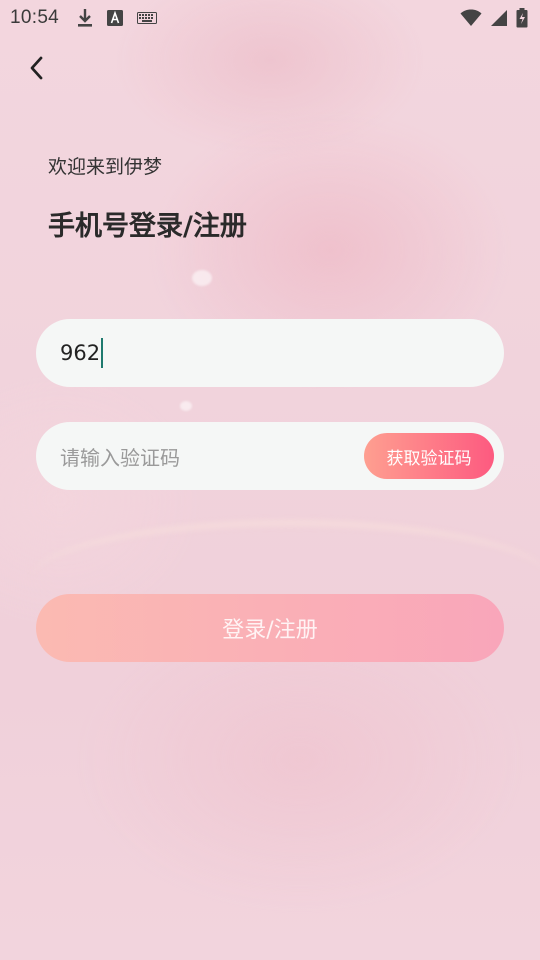 The height and width of the screenshot is (960, 540). I want to click on status-bar: 10:54, so click(270, 18).